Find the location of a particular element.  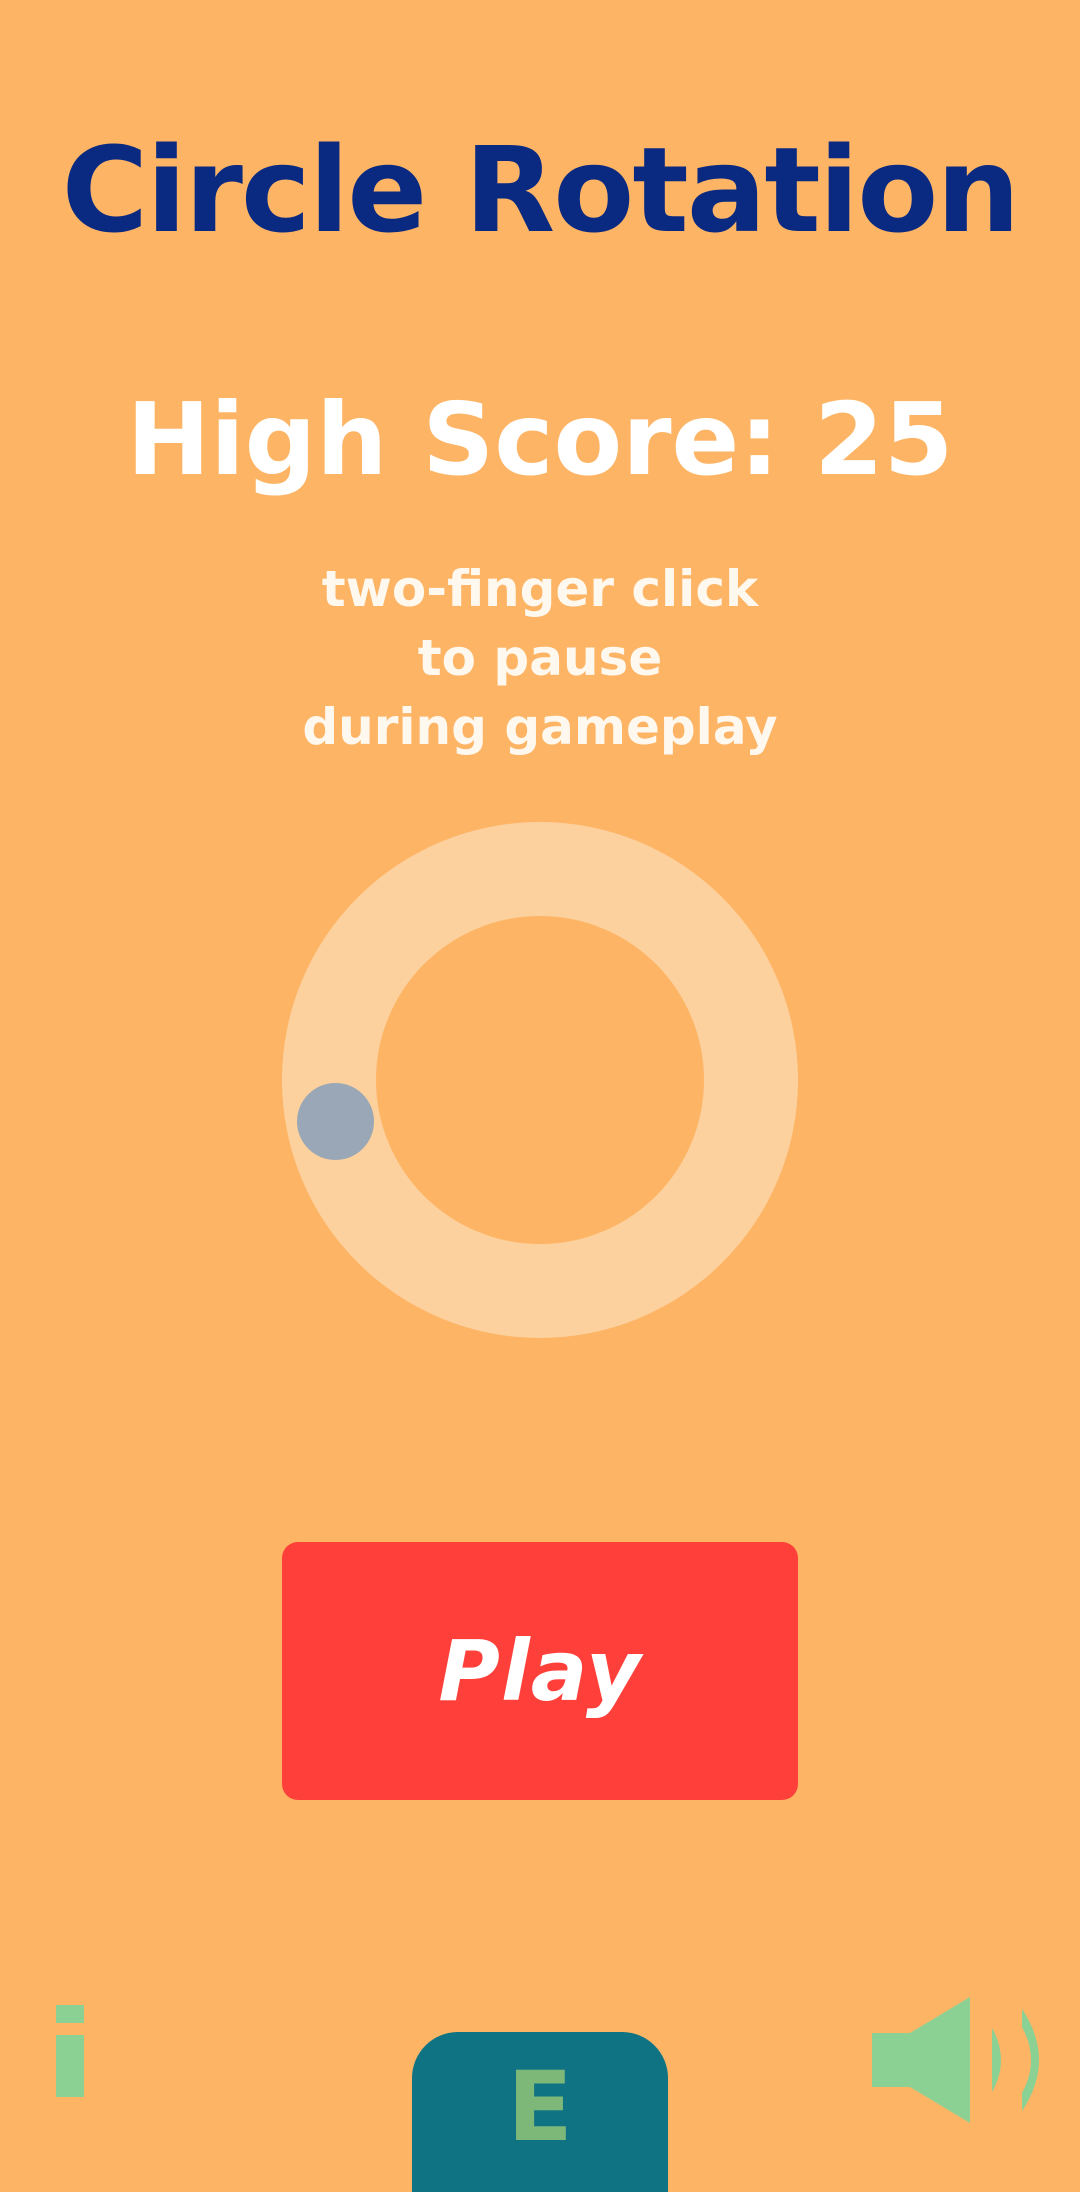

e-button: E is located at coordinates (540, 2112).